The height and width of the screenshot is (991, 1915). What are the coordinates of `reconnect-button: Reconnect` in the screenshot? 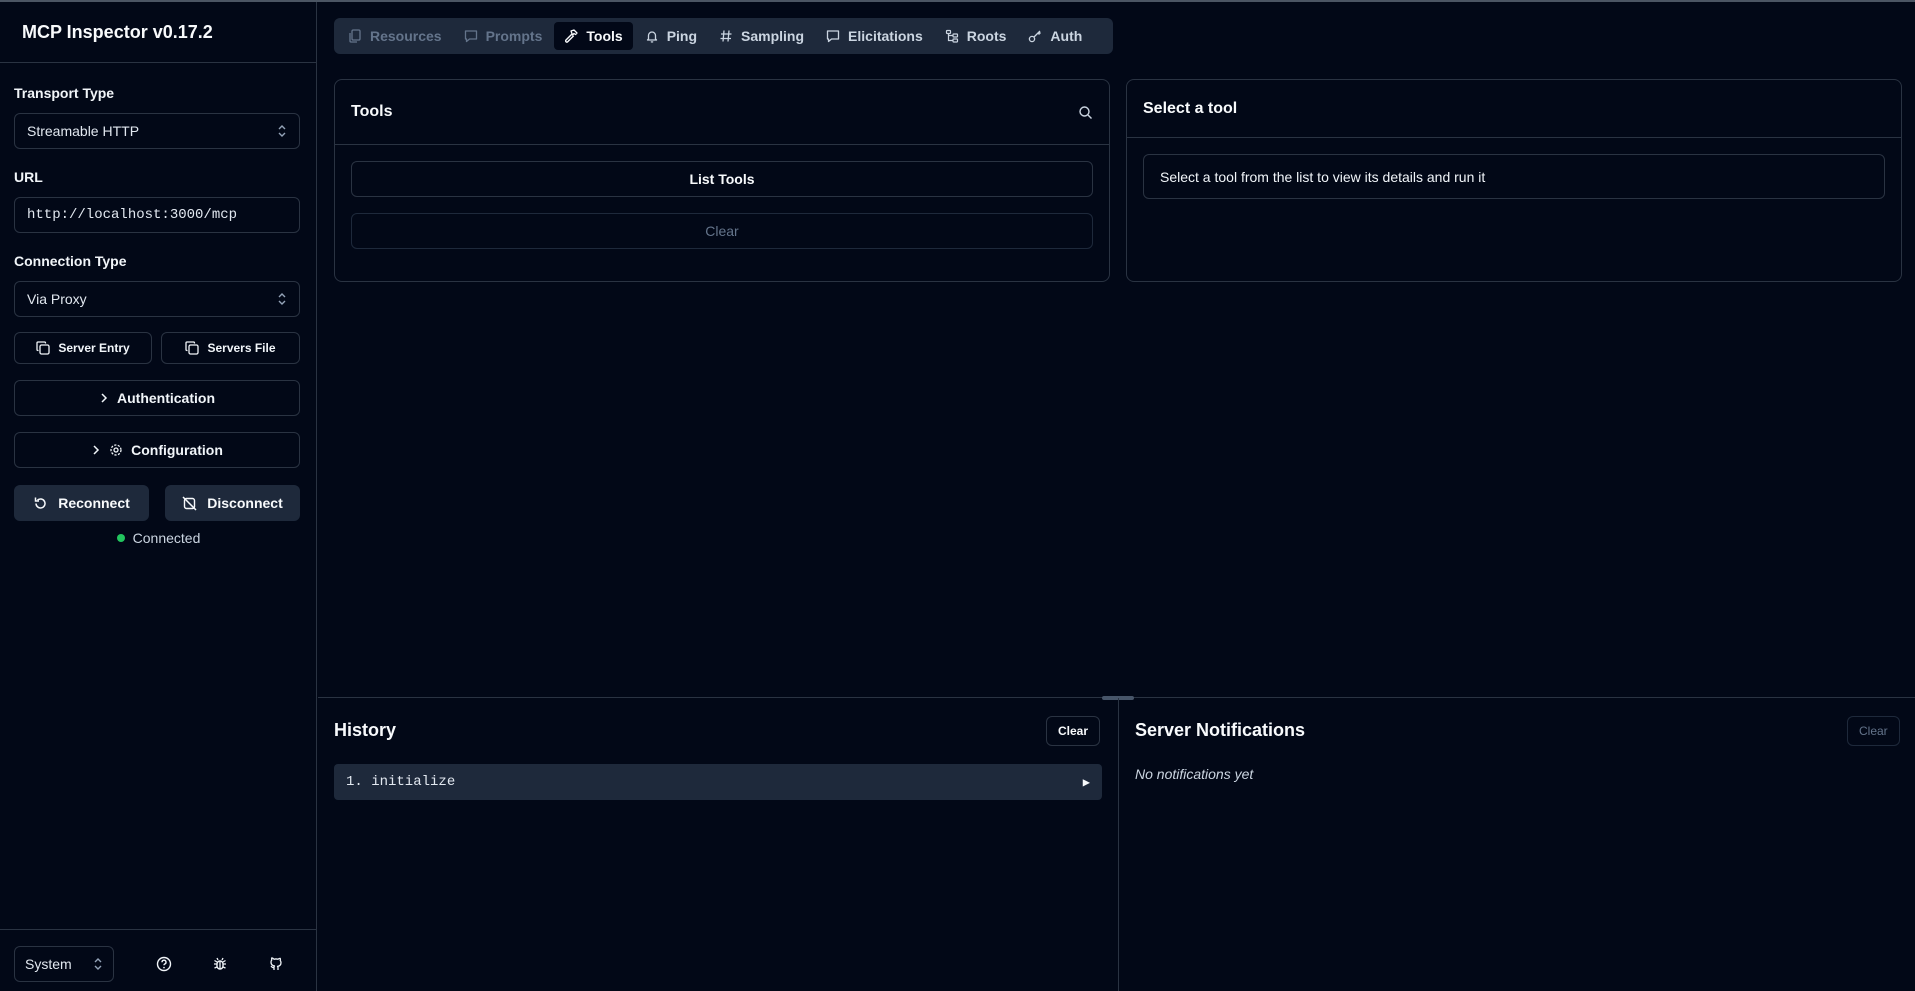 It's located at (81, 503).